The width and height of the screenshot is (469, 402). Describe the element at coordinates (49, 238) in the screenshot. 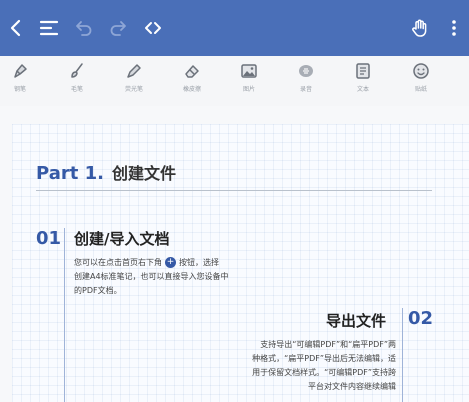

I see `section-number: 01` at that location.